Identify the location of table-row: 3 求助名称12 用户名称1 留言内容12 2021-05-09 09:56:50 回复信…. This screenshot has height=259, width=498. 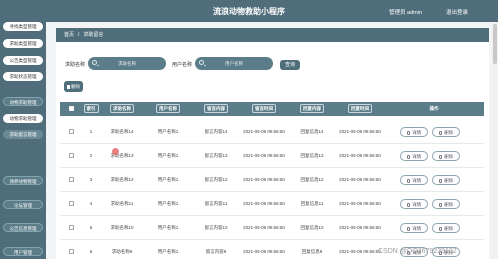
(272, 180).